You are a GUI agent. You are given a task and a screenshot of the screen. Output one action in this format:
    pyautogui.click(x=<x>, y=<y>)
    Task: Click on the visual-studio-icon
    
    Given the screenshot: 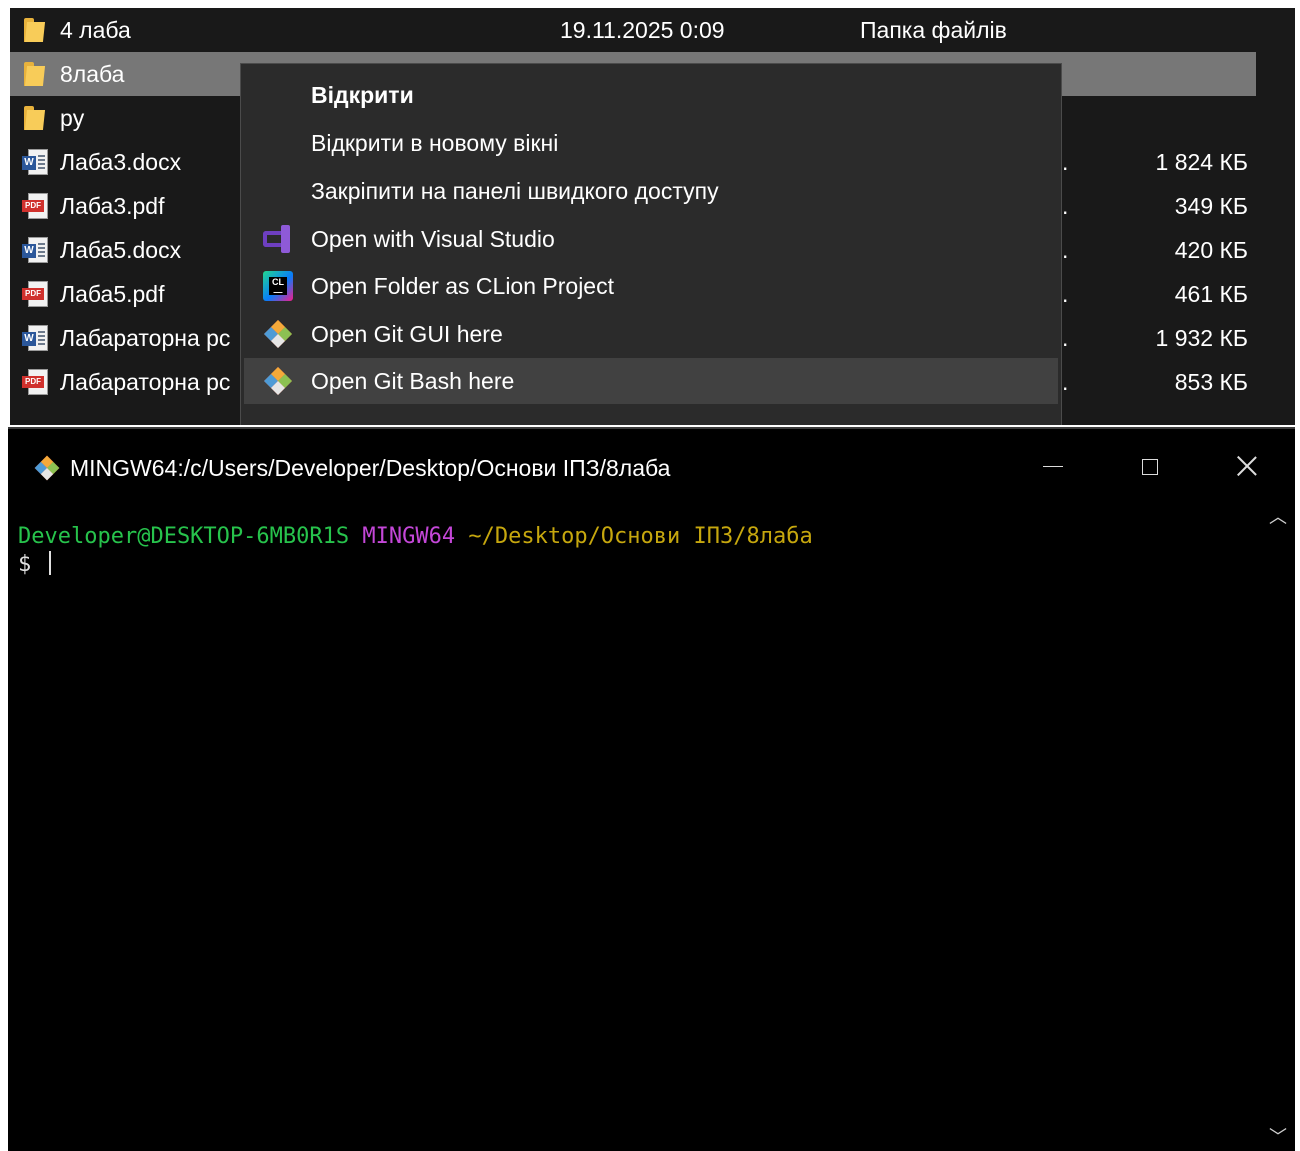 What is the action you would take?
    pyautogui.click(x=278, y=239)
    